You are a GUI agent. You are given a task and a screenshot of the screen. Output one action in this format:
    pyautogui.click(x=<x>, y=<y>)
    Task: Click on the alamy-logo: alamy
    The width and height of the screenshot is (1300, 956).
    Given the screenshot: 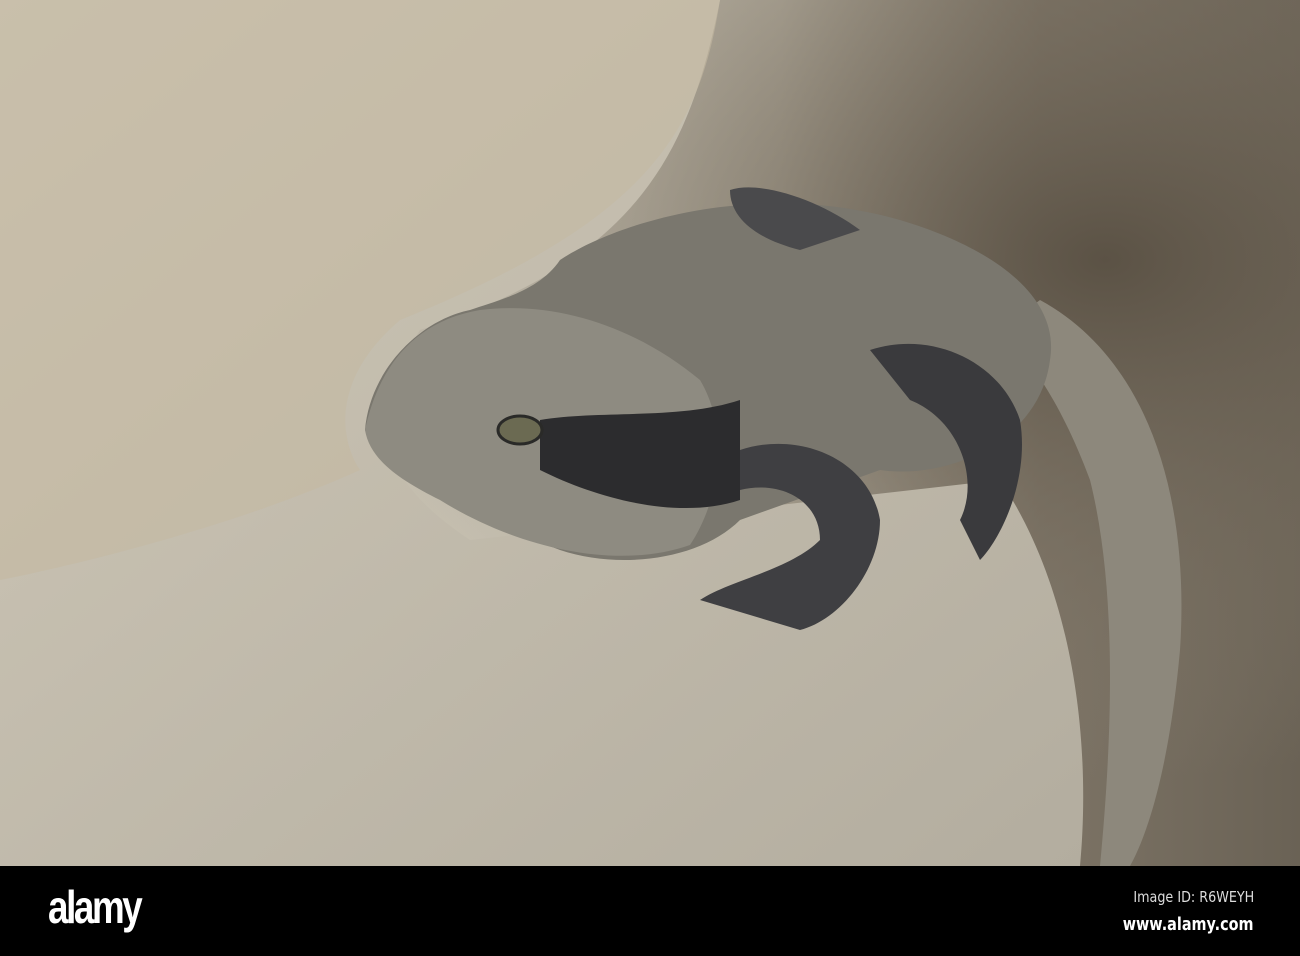 What is the action you would take?
    pyautogui.click(x=95, y=907)
    